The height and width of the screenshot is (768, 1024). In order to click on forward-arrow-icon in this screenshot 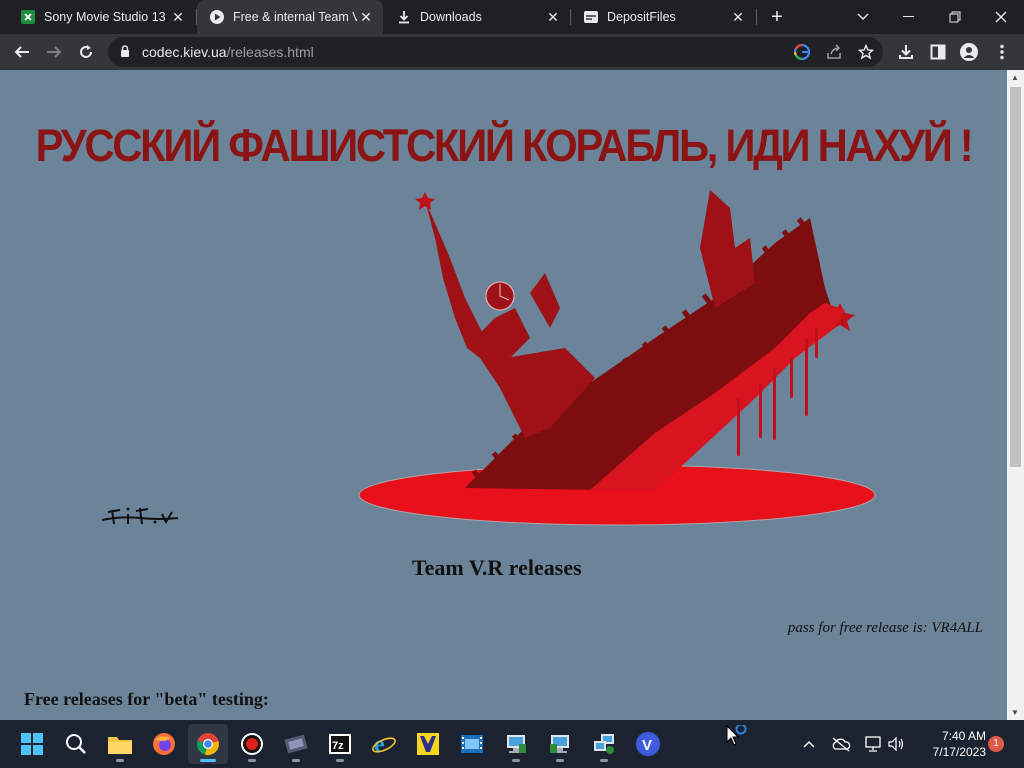, I will do `click(54, 52)`.